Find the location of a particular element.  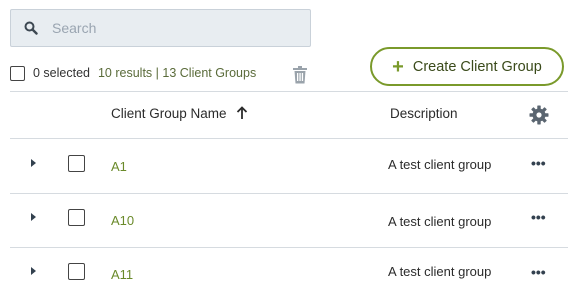

sort-ascending-icon is located at coordinates (242, 113).